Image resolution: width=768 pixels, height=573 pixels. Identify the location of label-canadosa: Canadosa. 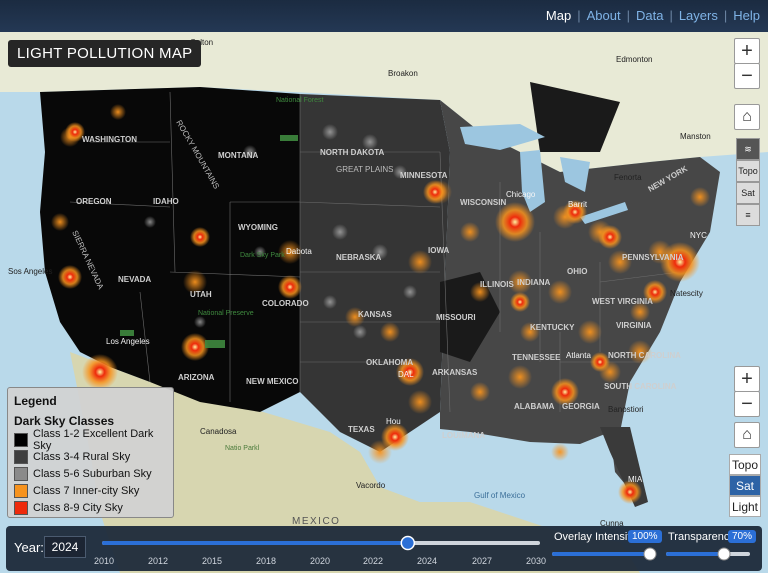
(218, 431).